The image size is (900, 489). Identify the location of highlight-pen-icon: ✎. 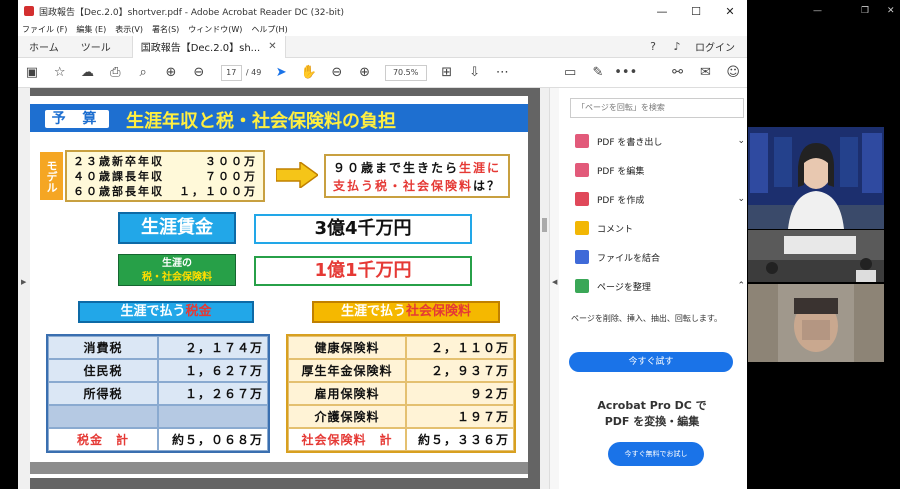
(598, 72).